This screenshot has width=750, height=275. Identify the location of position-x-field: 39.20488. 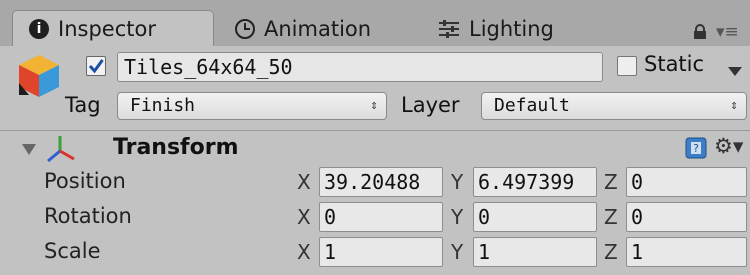
(381, 182).